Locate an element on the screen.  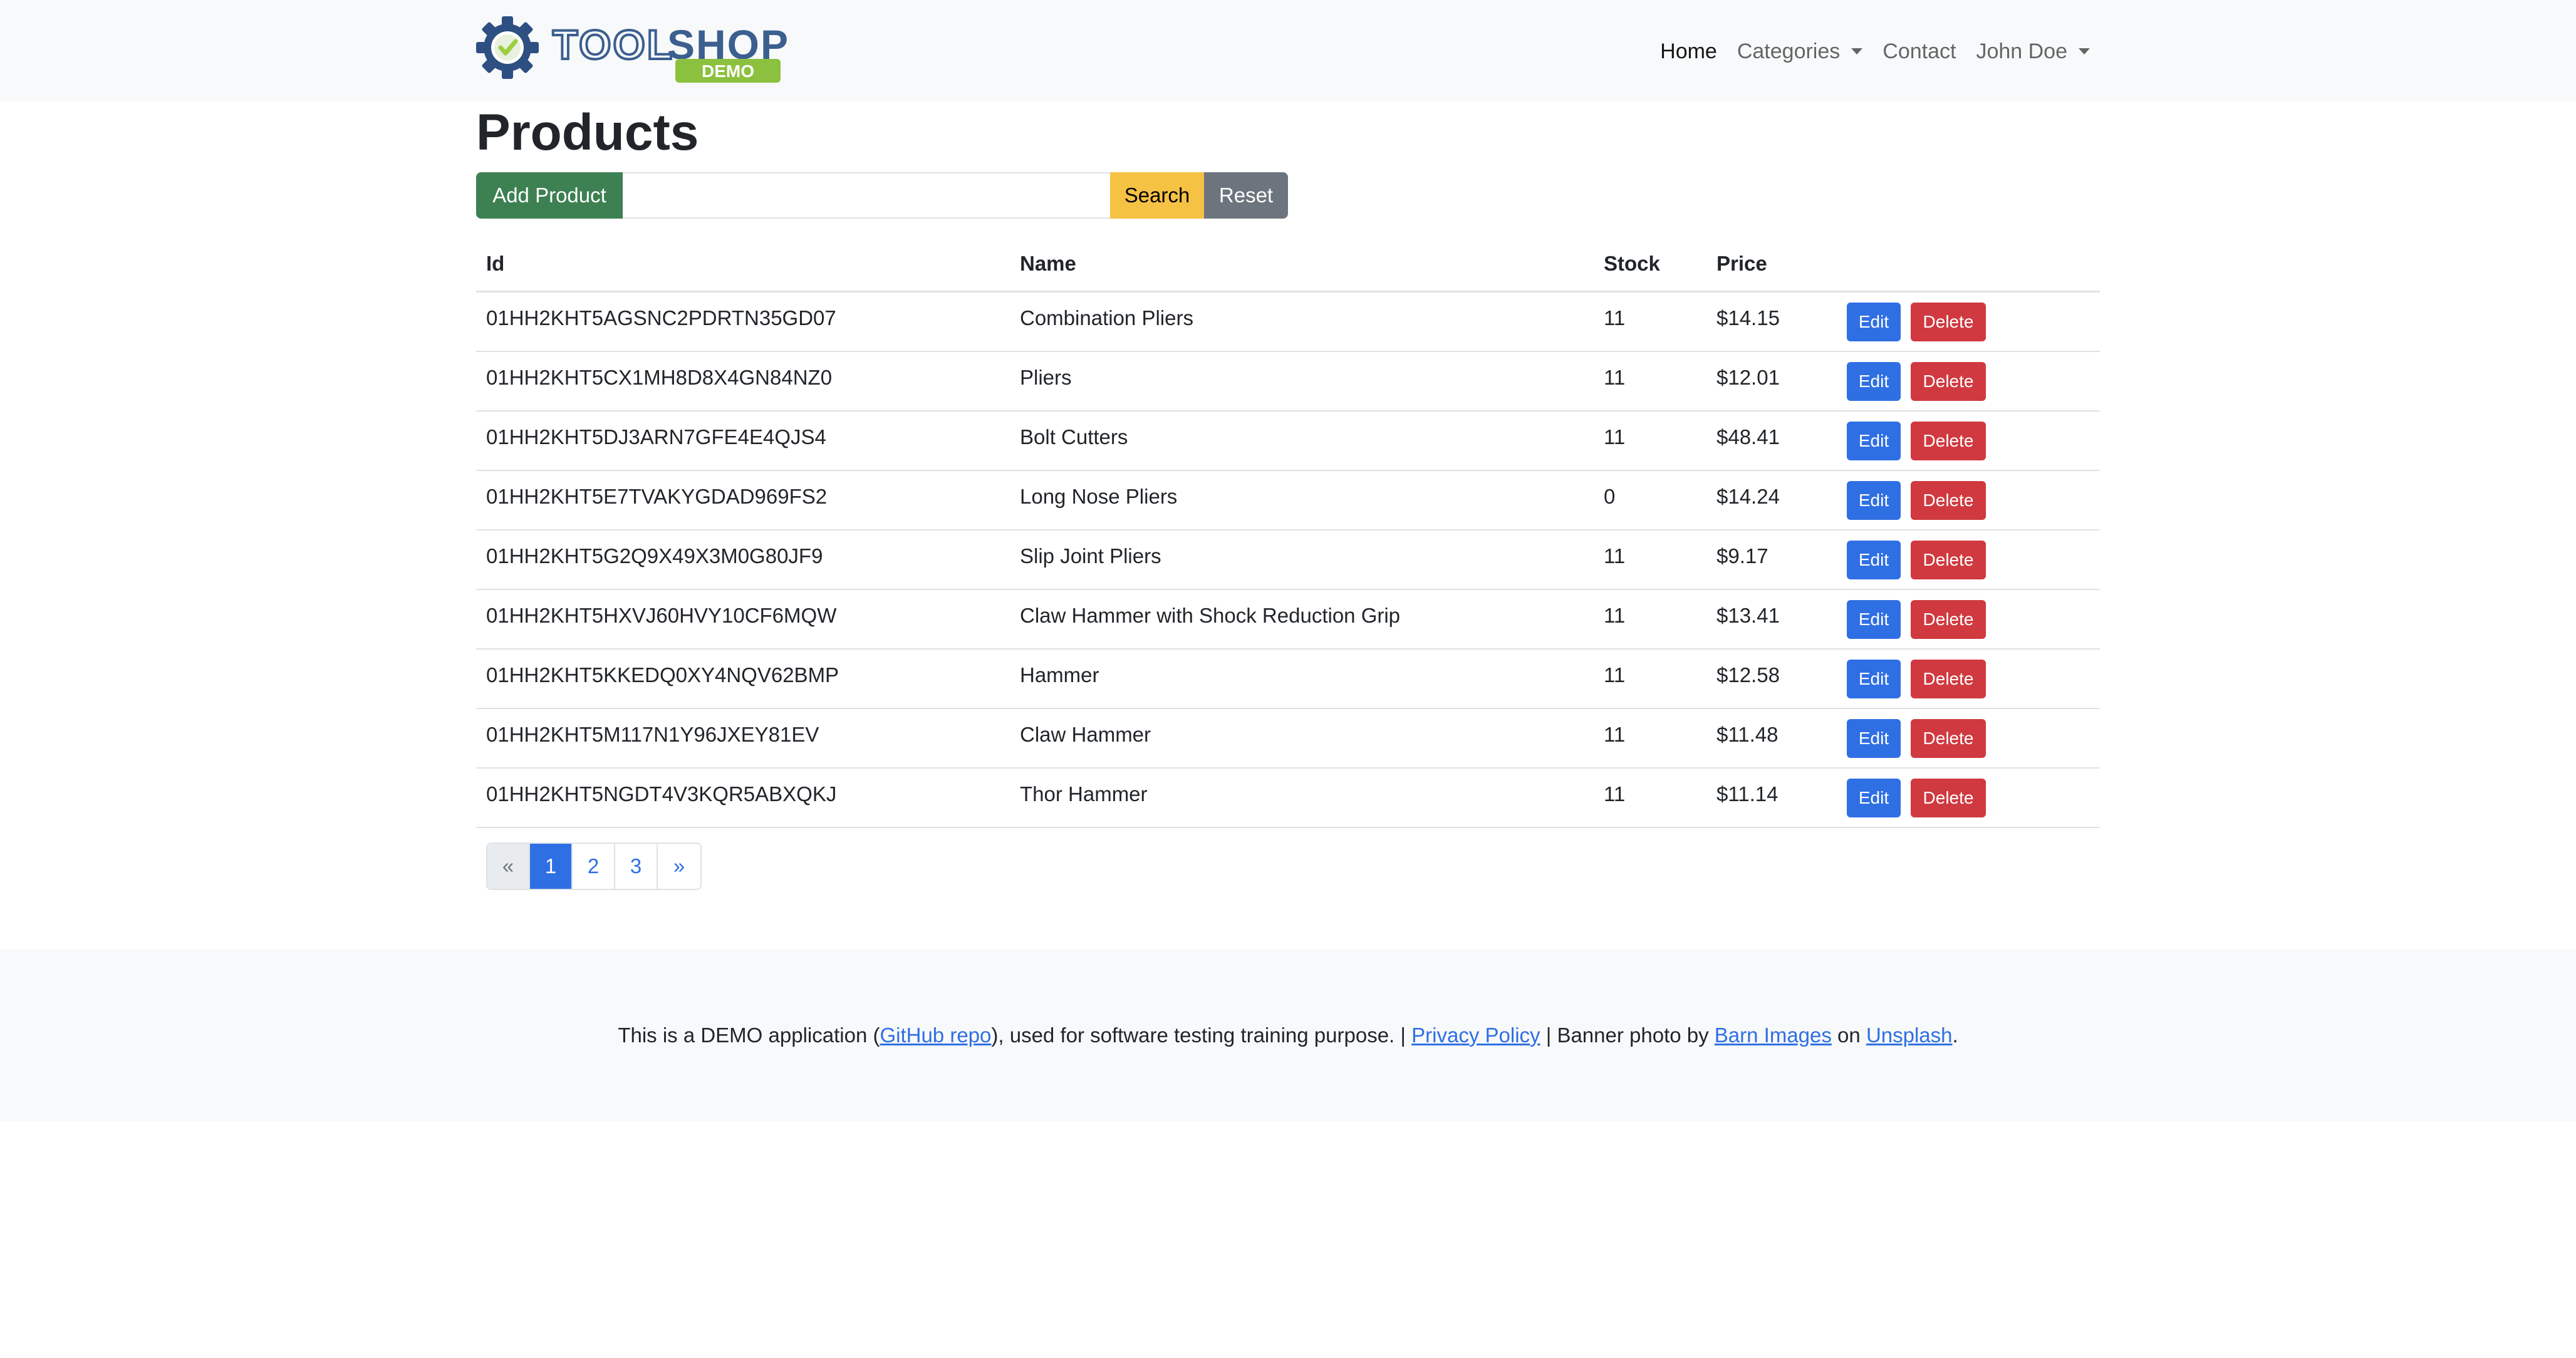
product-name: Slip Joint Pliers is located at coordinates (1302, 560).